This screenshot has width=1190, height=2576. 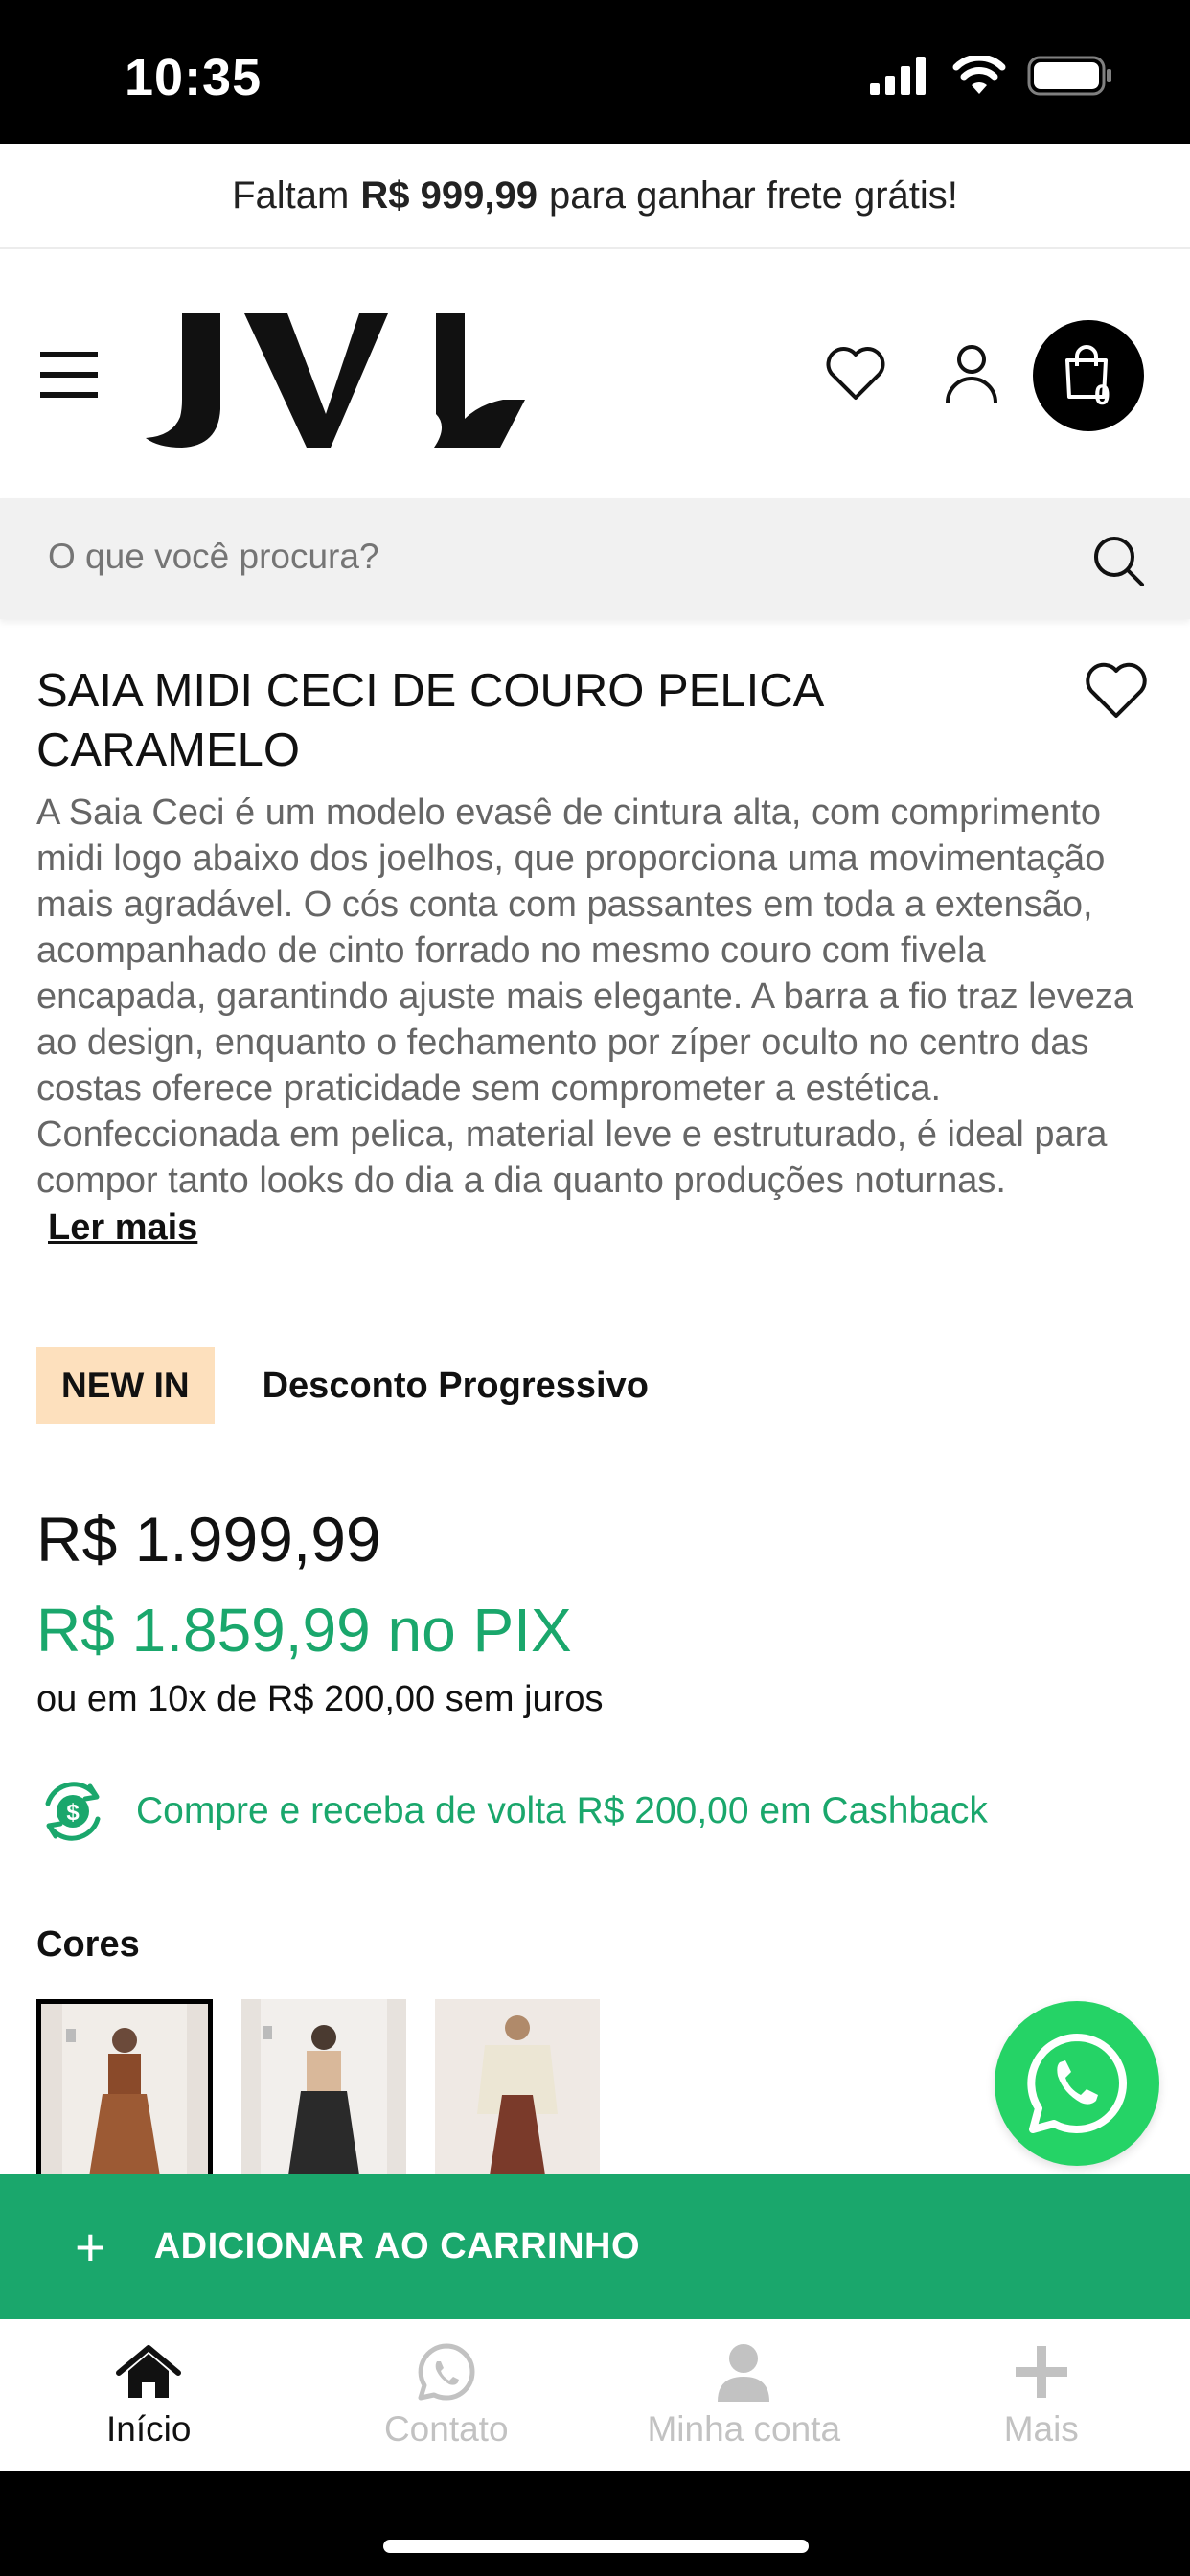 I want to click on site-header: 0, so click(x=595, y=374).